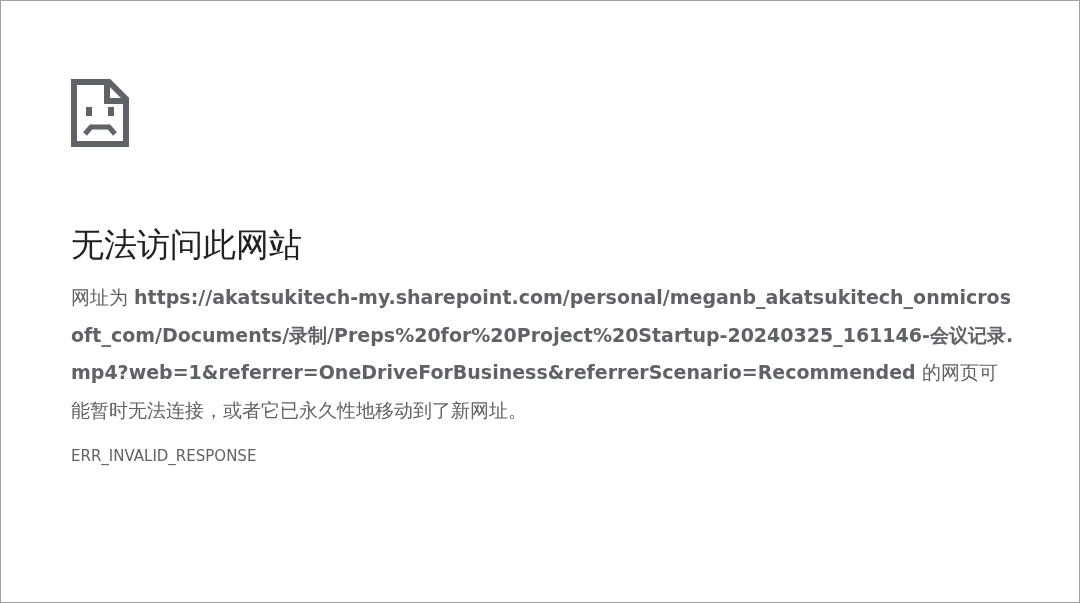 The width and height of the screenshot is (1080, 603). Describe the element at coordinates (187, 245) in the screenshot. I see `error-title: 无法访问此网站` at that location.